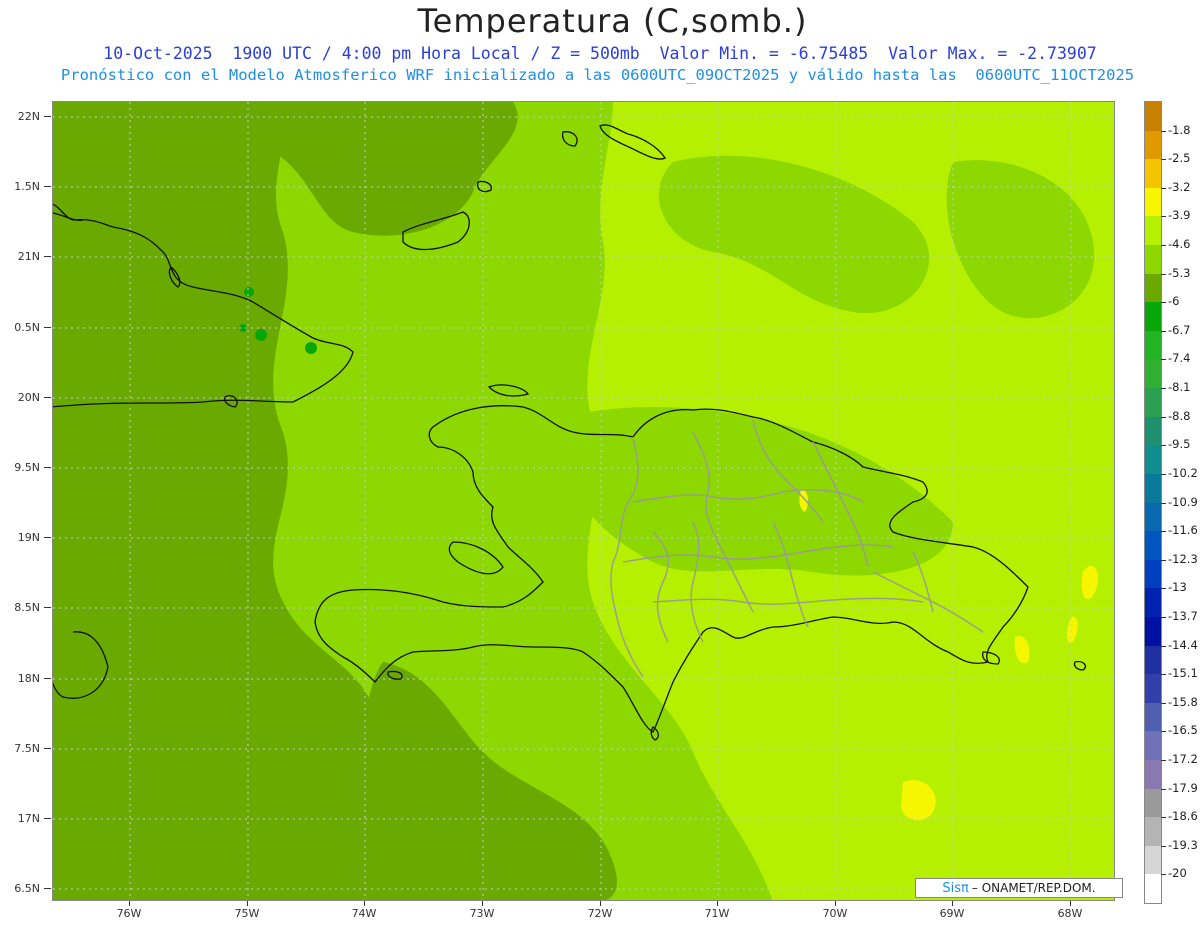 This screenshot has width=1200, height=927. What do you see at coordinates (1174, 301) in the screenshot?
I see `legend-label: -6` at bounding box center [1174, 301].